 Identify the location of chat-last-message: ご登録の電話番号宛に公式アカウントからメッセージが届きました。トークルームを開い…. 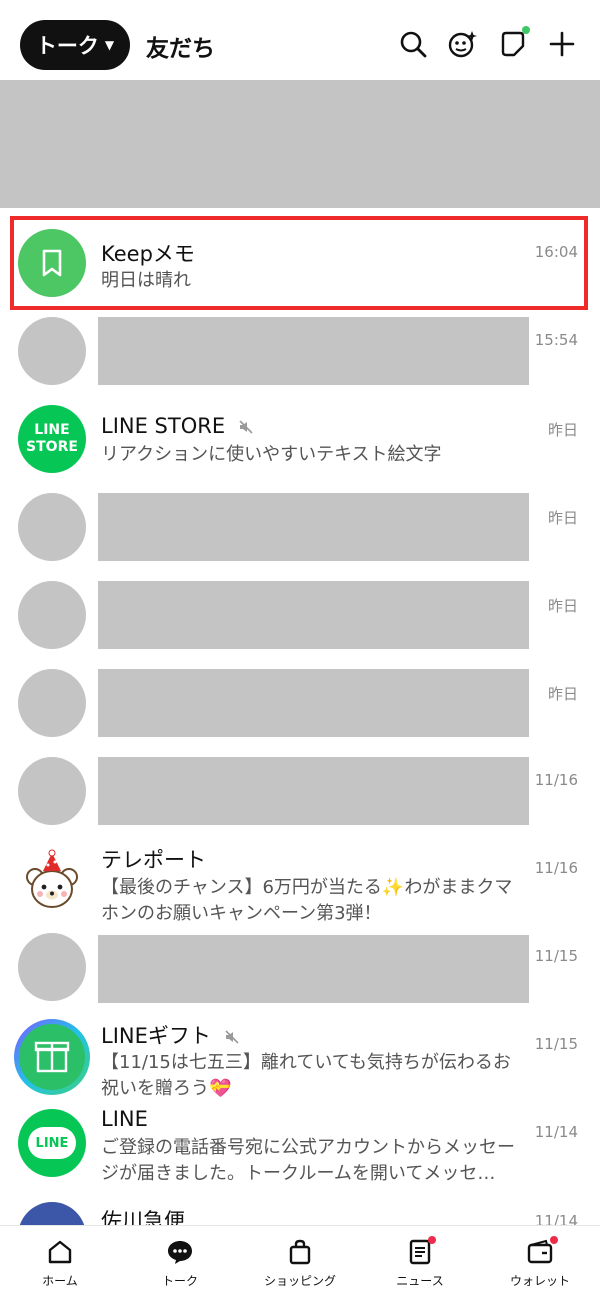
(308, 1160).